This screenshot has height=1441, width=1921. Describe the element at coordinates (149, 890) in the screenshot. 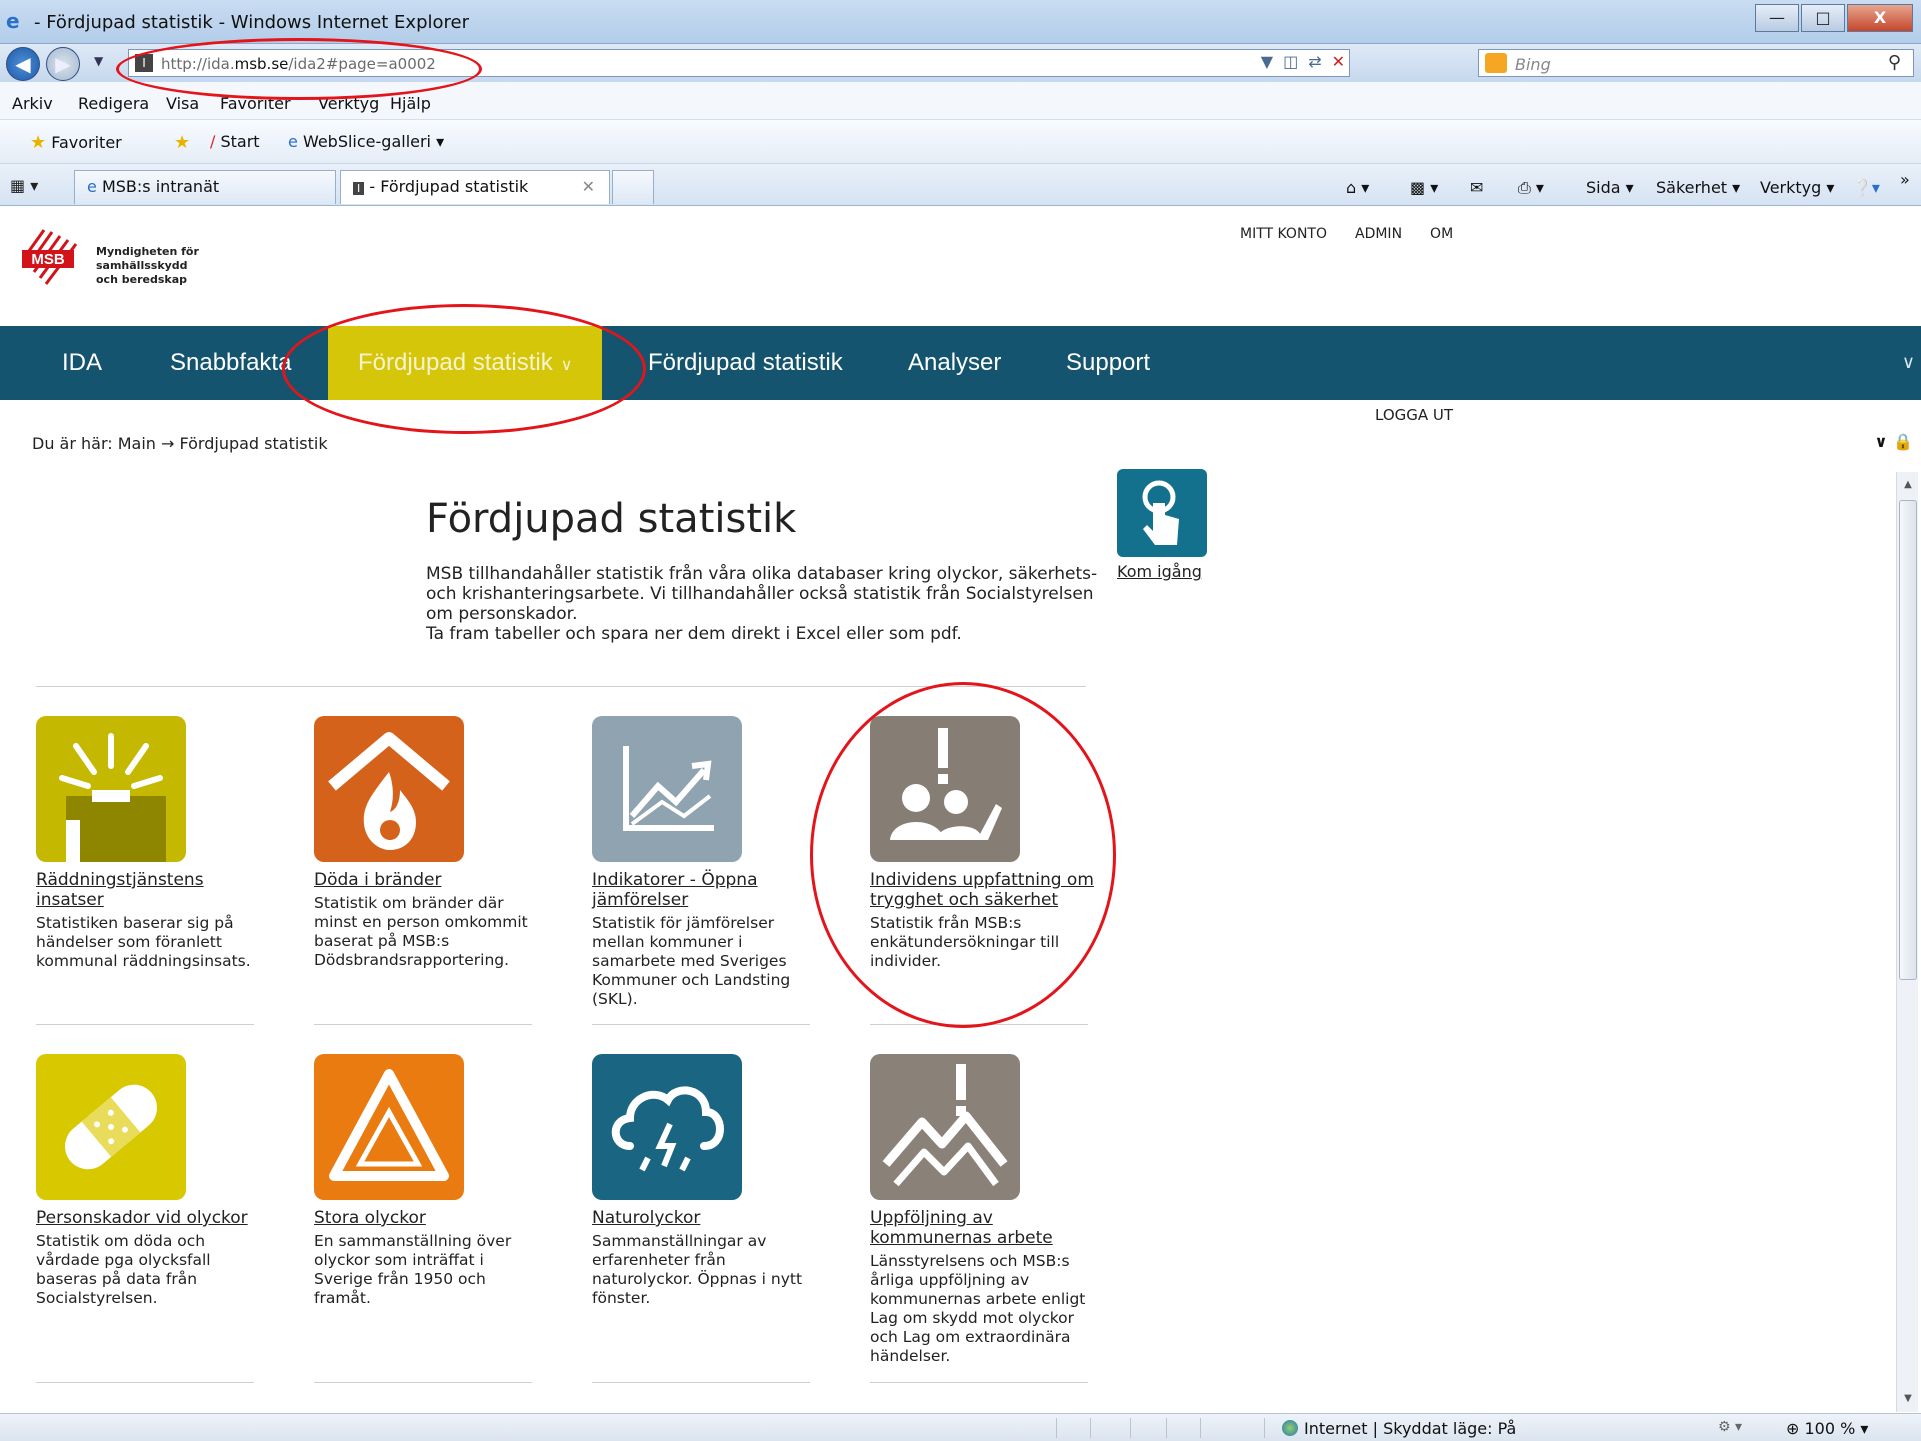

I see `card-title: Räddningstjänstens insatser` at that location.